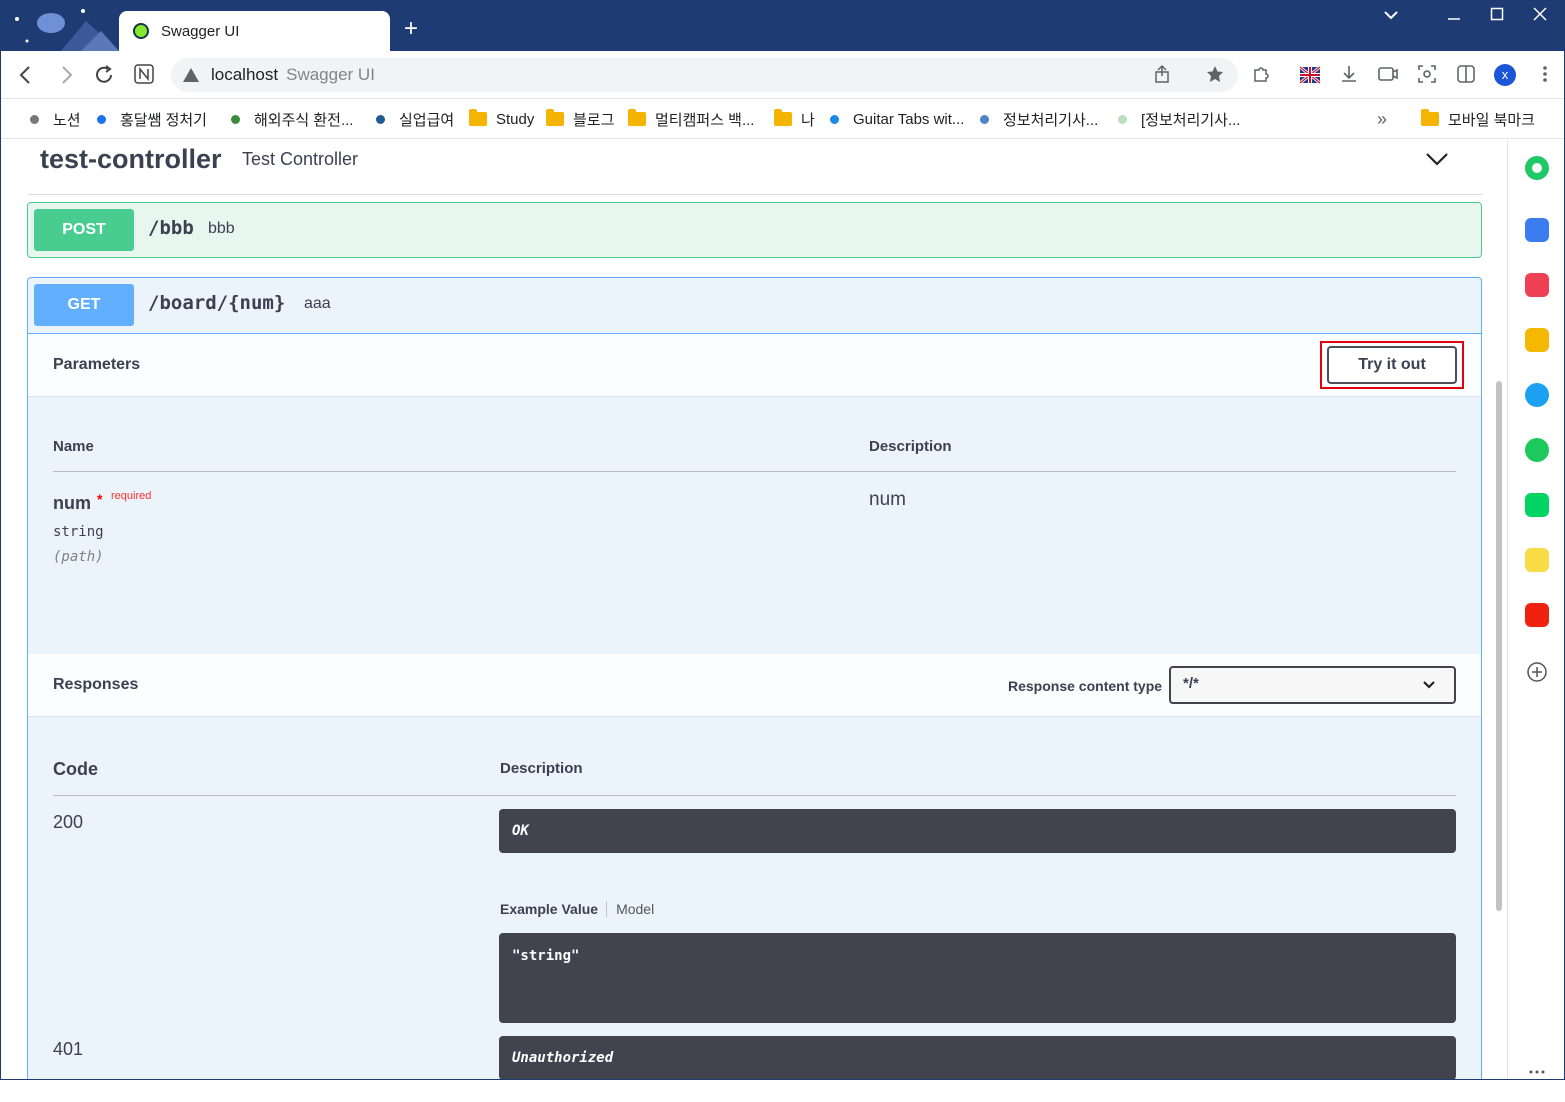 The image size is (1565, 1102). What do you see at coordinates (217, 303) in the screenshot?
I see `operation-path: /board/{num}` at bounding box center [217, 303].